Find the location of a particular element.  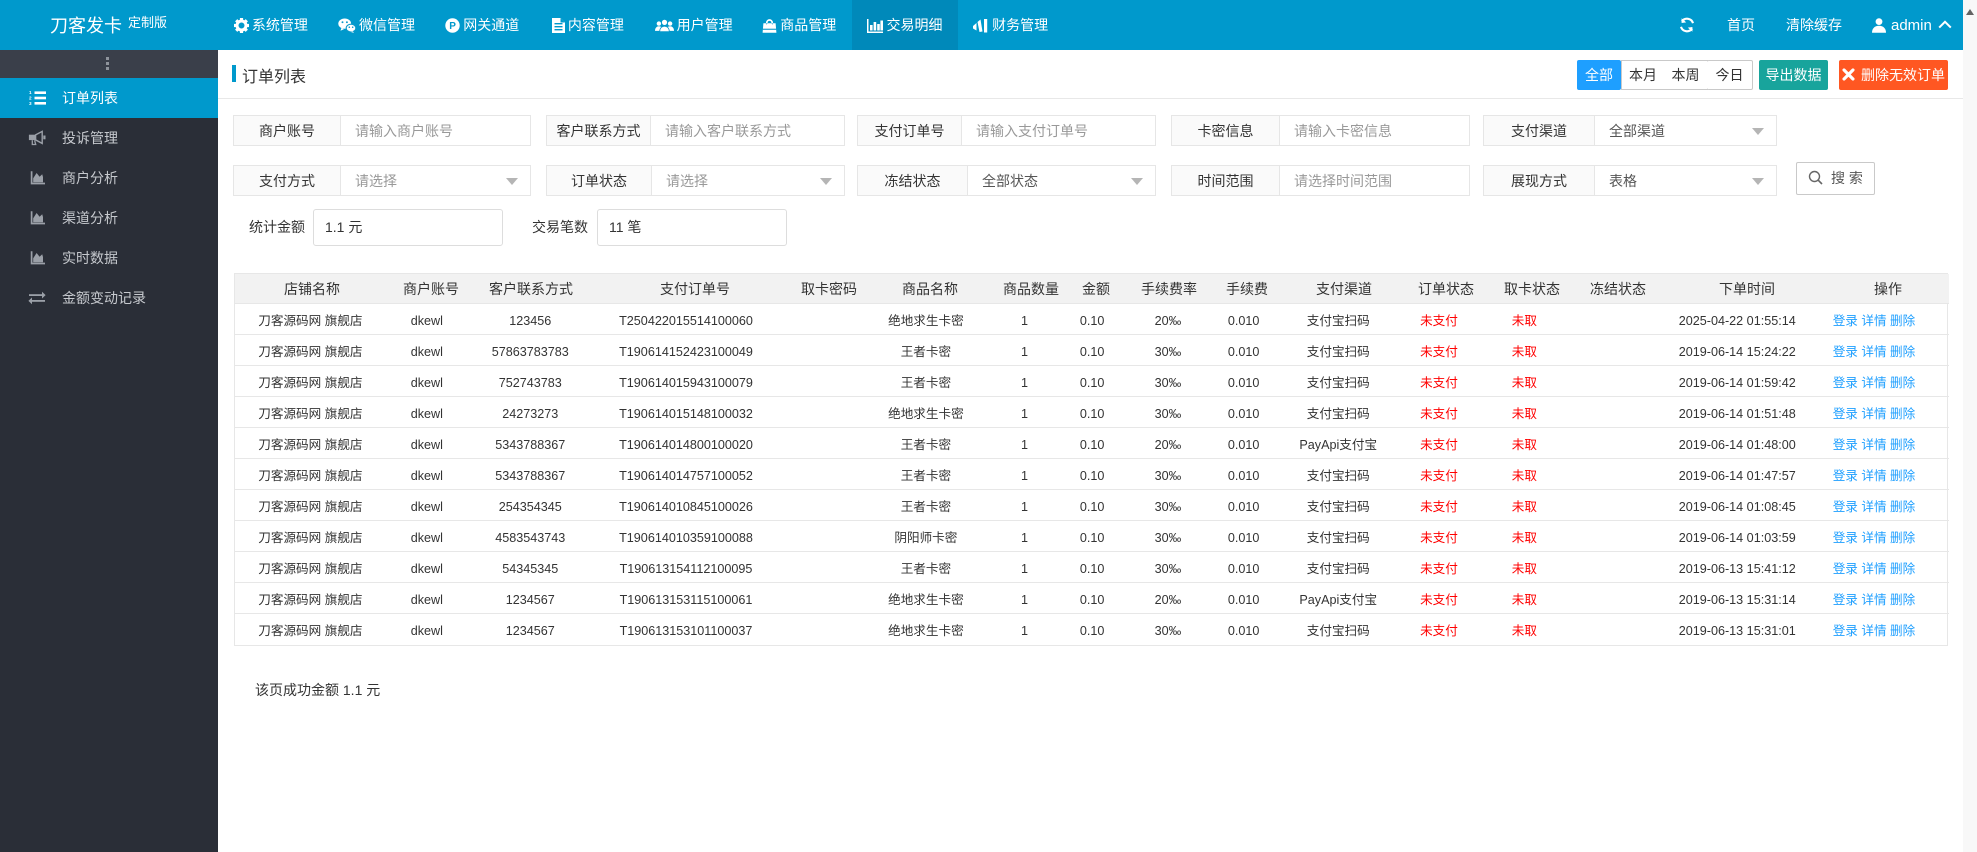

svg-text: 2 is located at coordinates (30, 98).